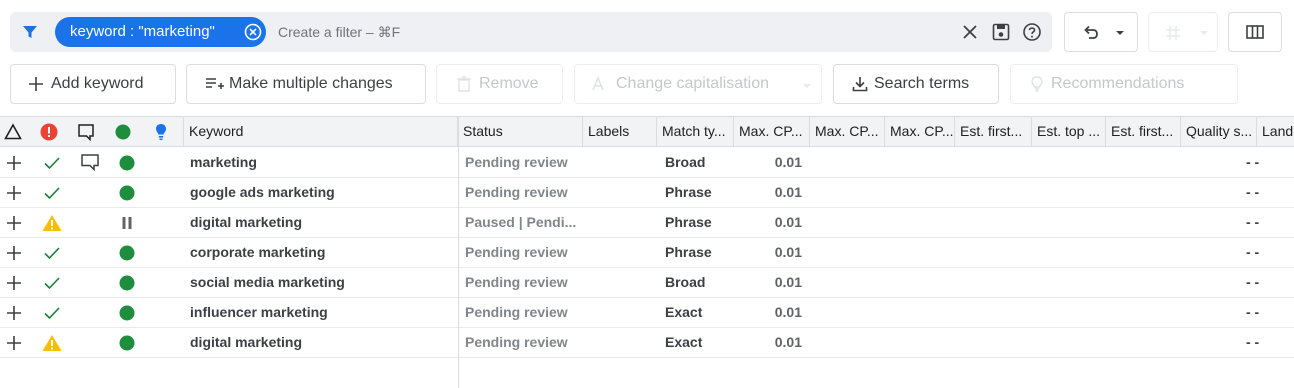 This screenshot has height=388, width=1294. Describe the element at coordinates (321, 252) in the screenshot. I see `keyword-cell: corporate marketing` at that location.